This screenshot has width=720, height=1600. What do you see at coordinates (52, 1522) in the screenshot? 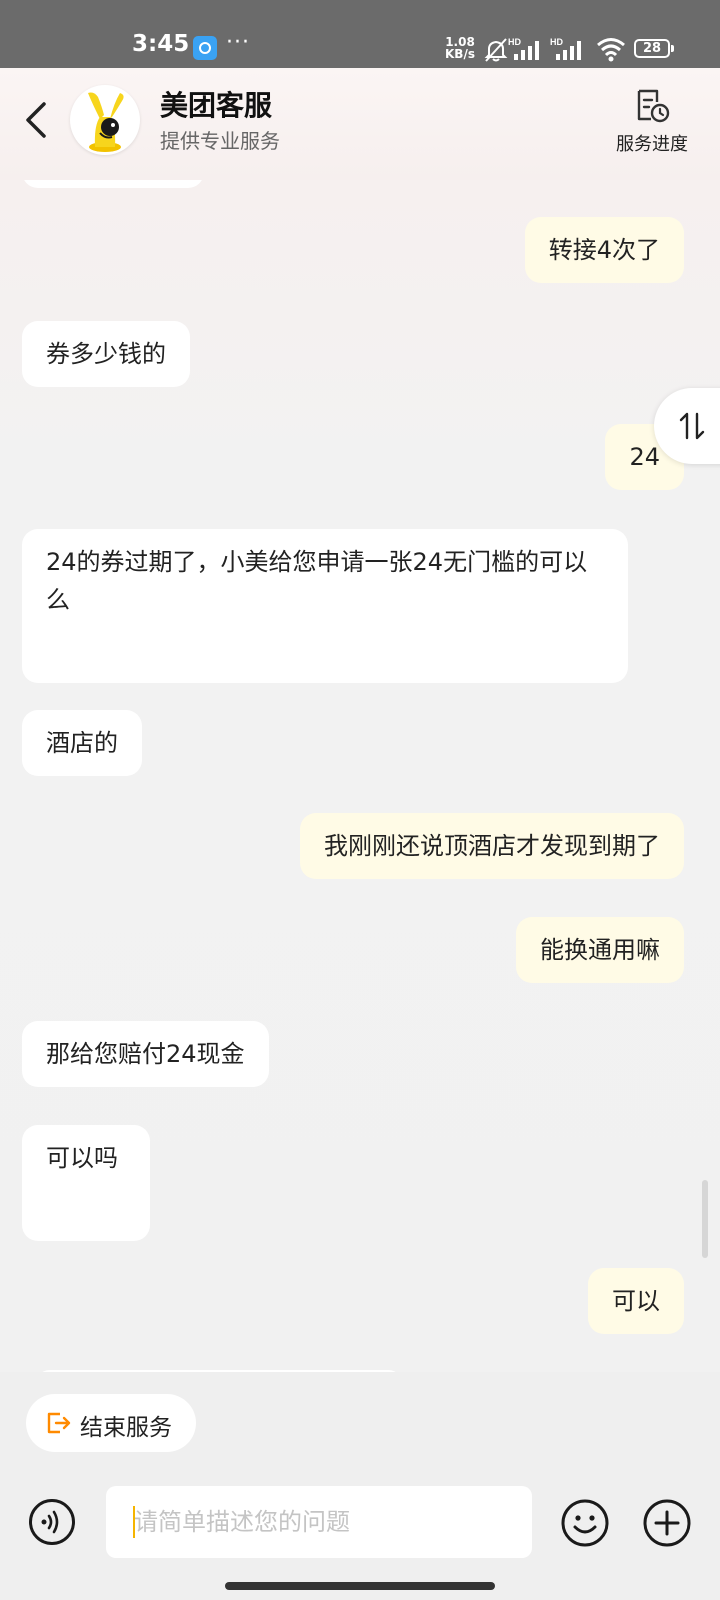
I see `voice-icon` at bounding box center [52, 1522].